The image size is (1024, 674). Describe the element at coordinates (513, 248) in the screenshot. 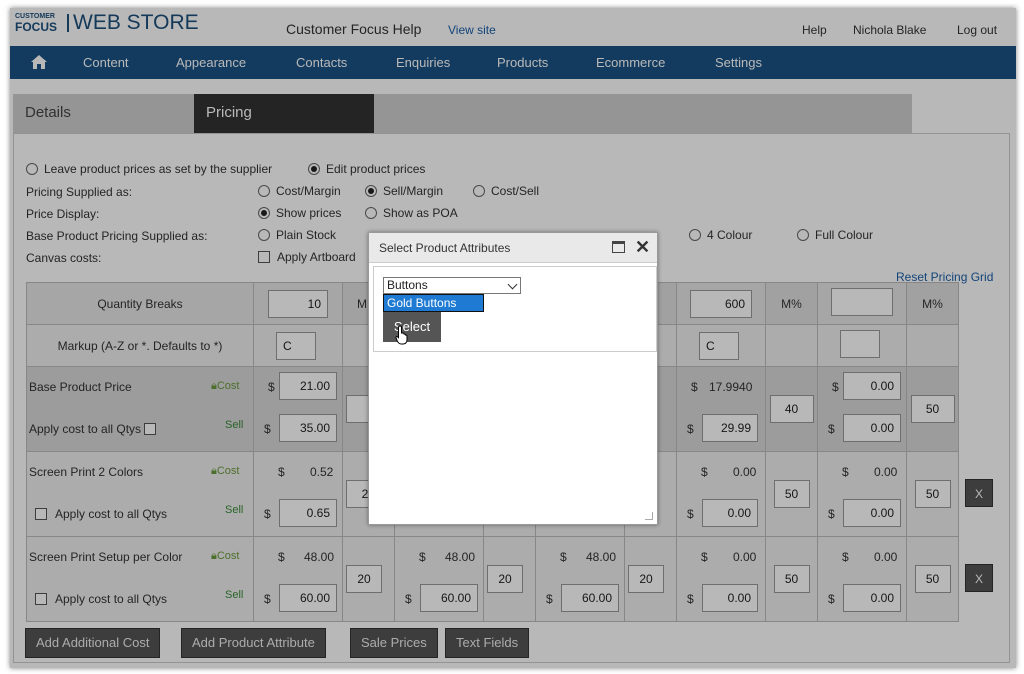

I see `dialog-header: Select Product Attributes ✕` at that location.